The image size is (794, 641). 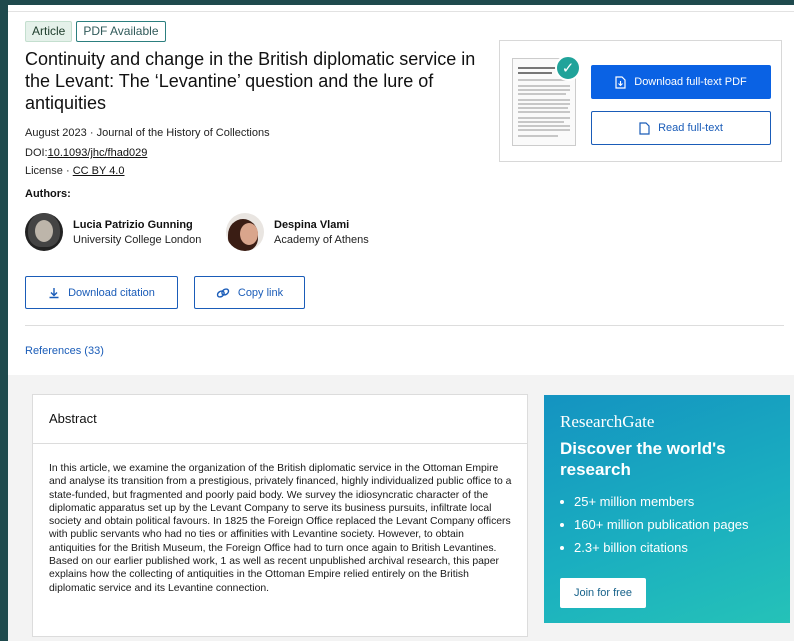 I want to click on read-full-text-button: Read full-text, so click(x=681, y=128).